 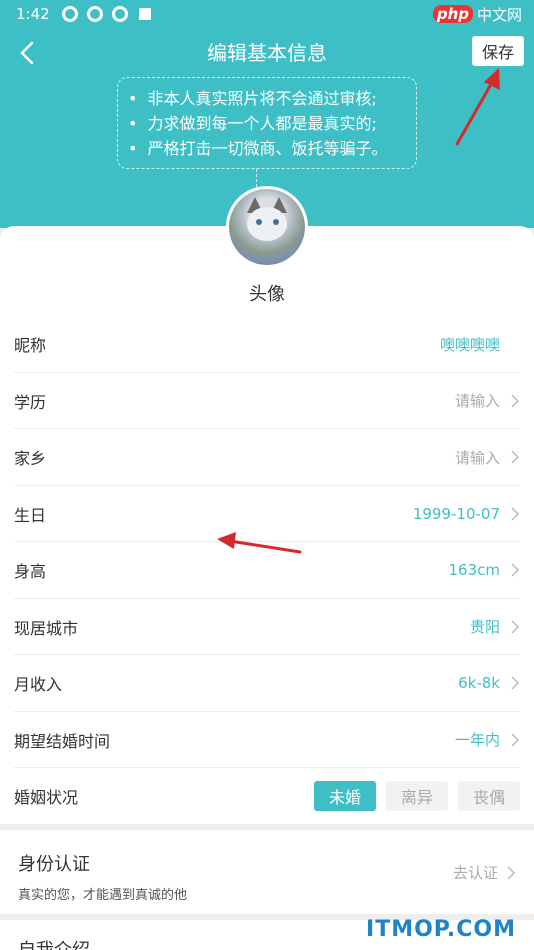 What do you see at coordinates (267, 683) in the screenshot?
I see `field-income: 月收入 6k-8k` at bounding box center [267, 683].